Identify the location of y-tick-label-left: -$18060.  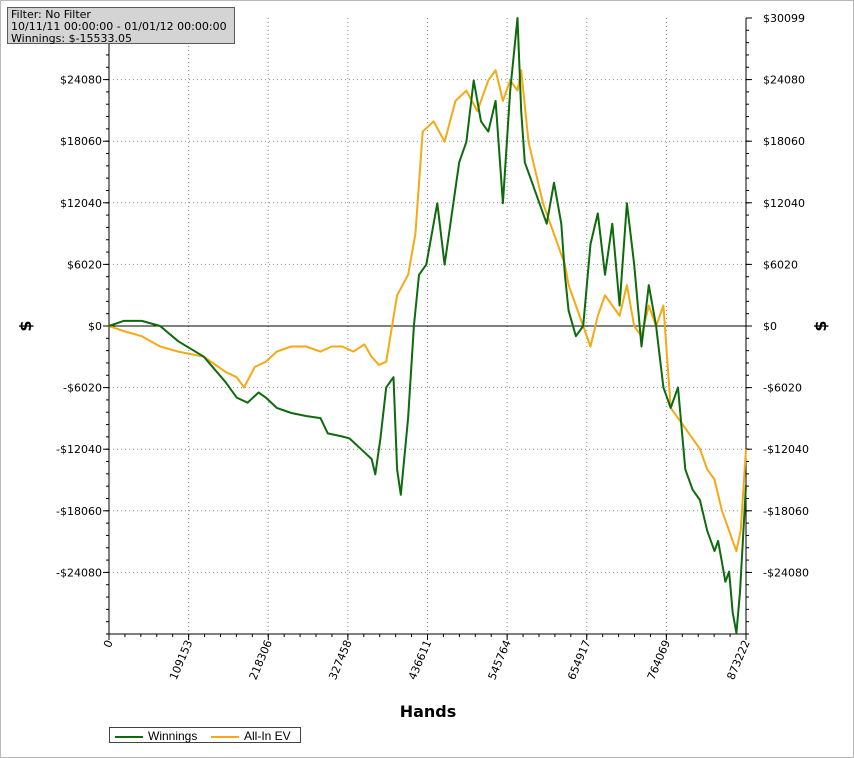
(79, 511).